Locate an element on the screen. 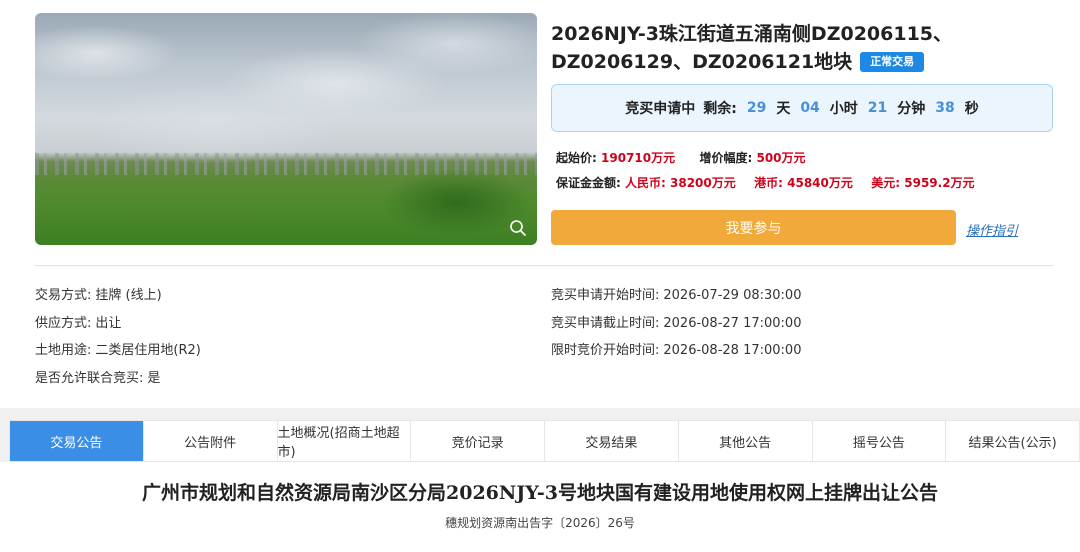 Image resolution: width=1080 pixels, height=552 pixels. deposit-usd-value: 5959.2万元 is located at coordinates (939, 183).